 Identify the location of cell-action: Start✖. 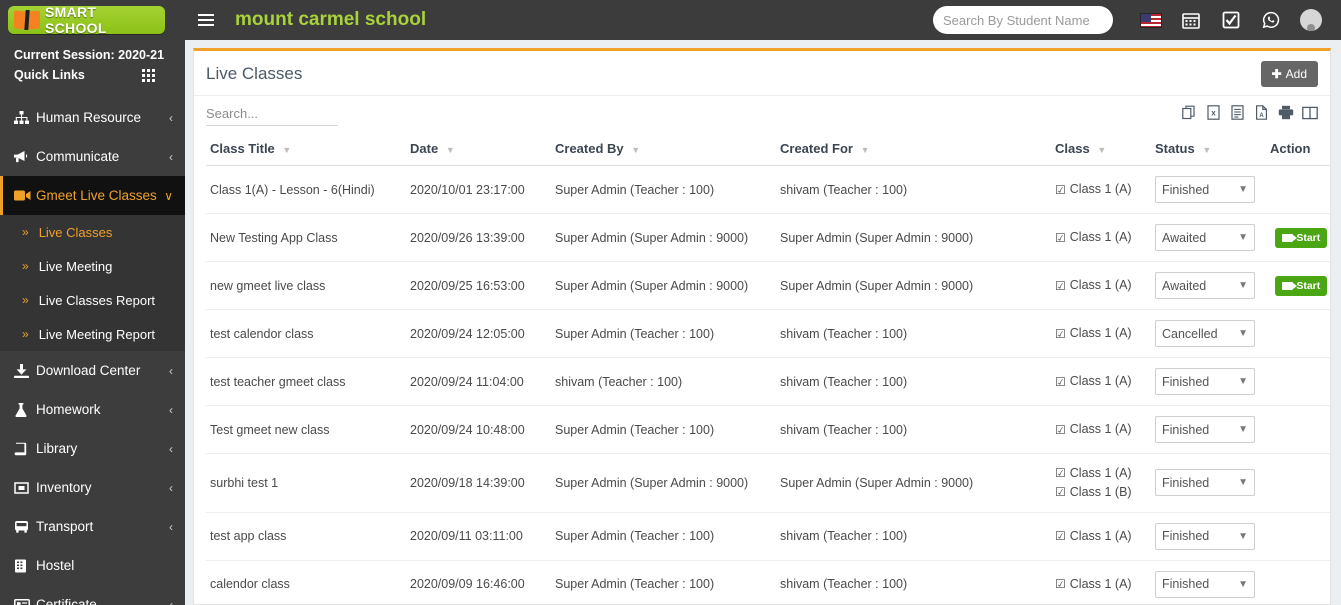
(1298, 285).